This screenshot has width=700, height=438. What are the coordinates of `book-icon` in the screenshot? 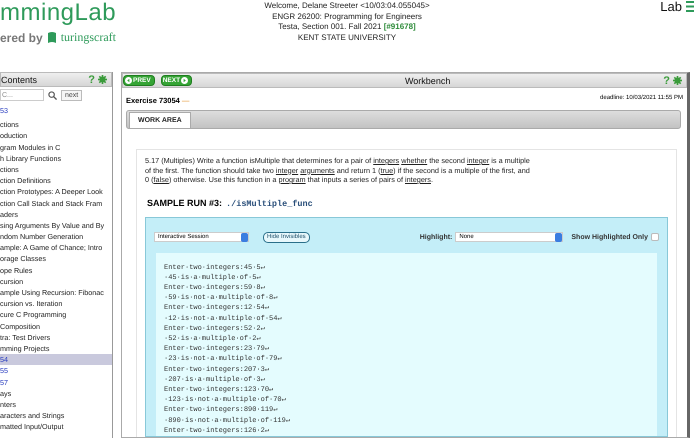 It's located at (51, 37).